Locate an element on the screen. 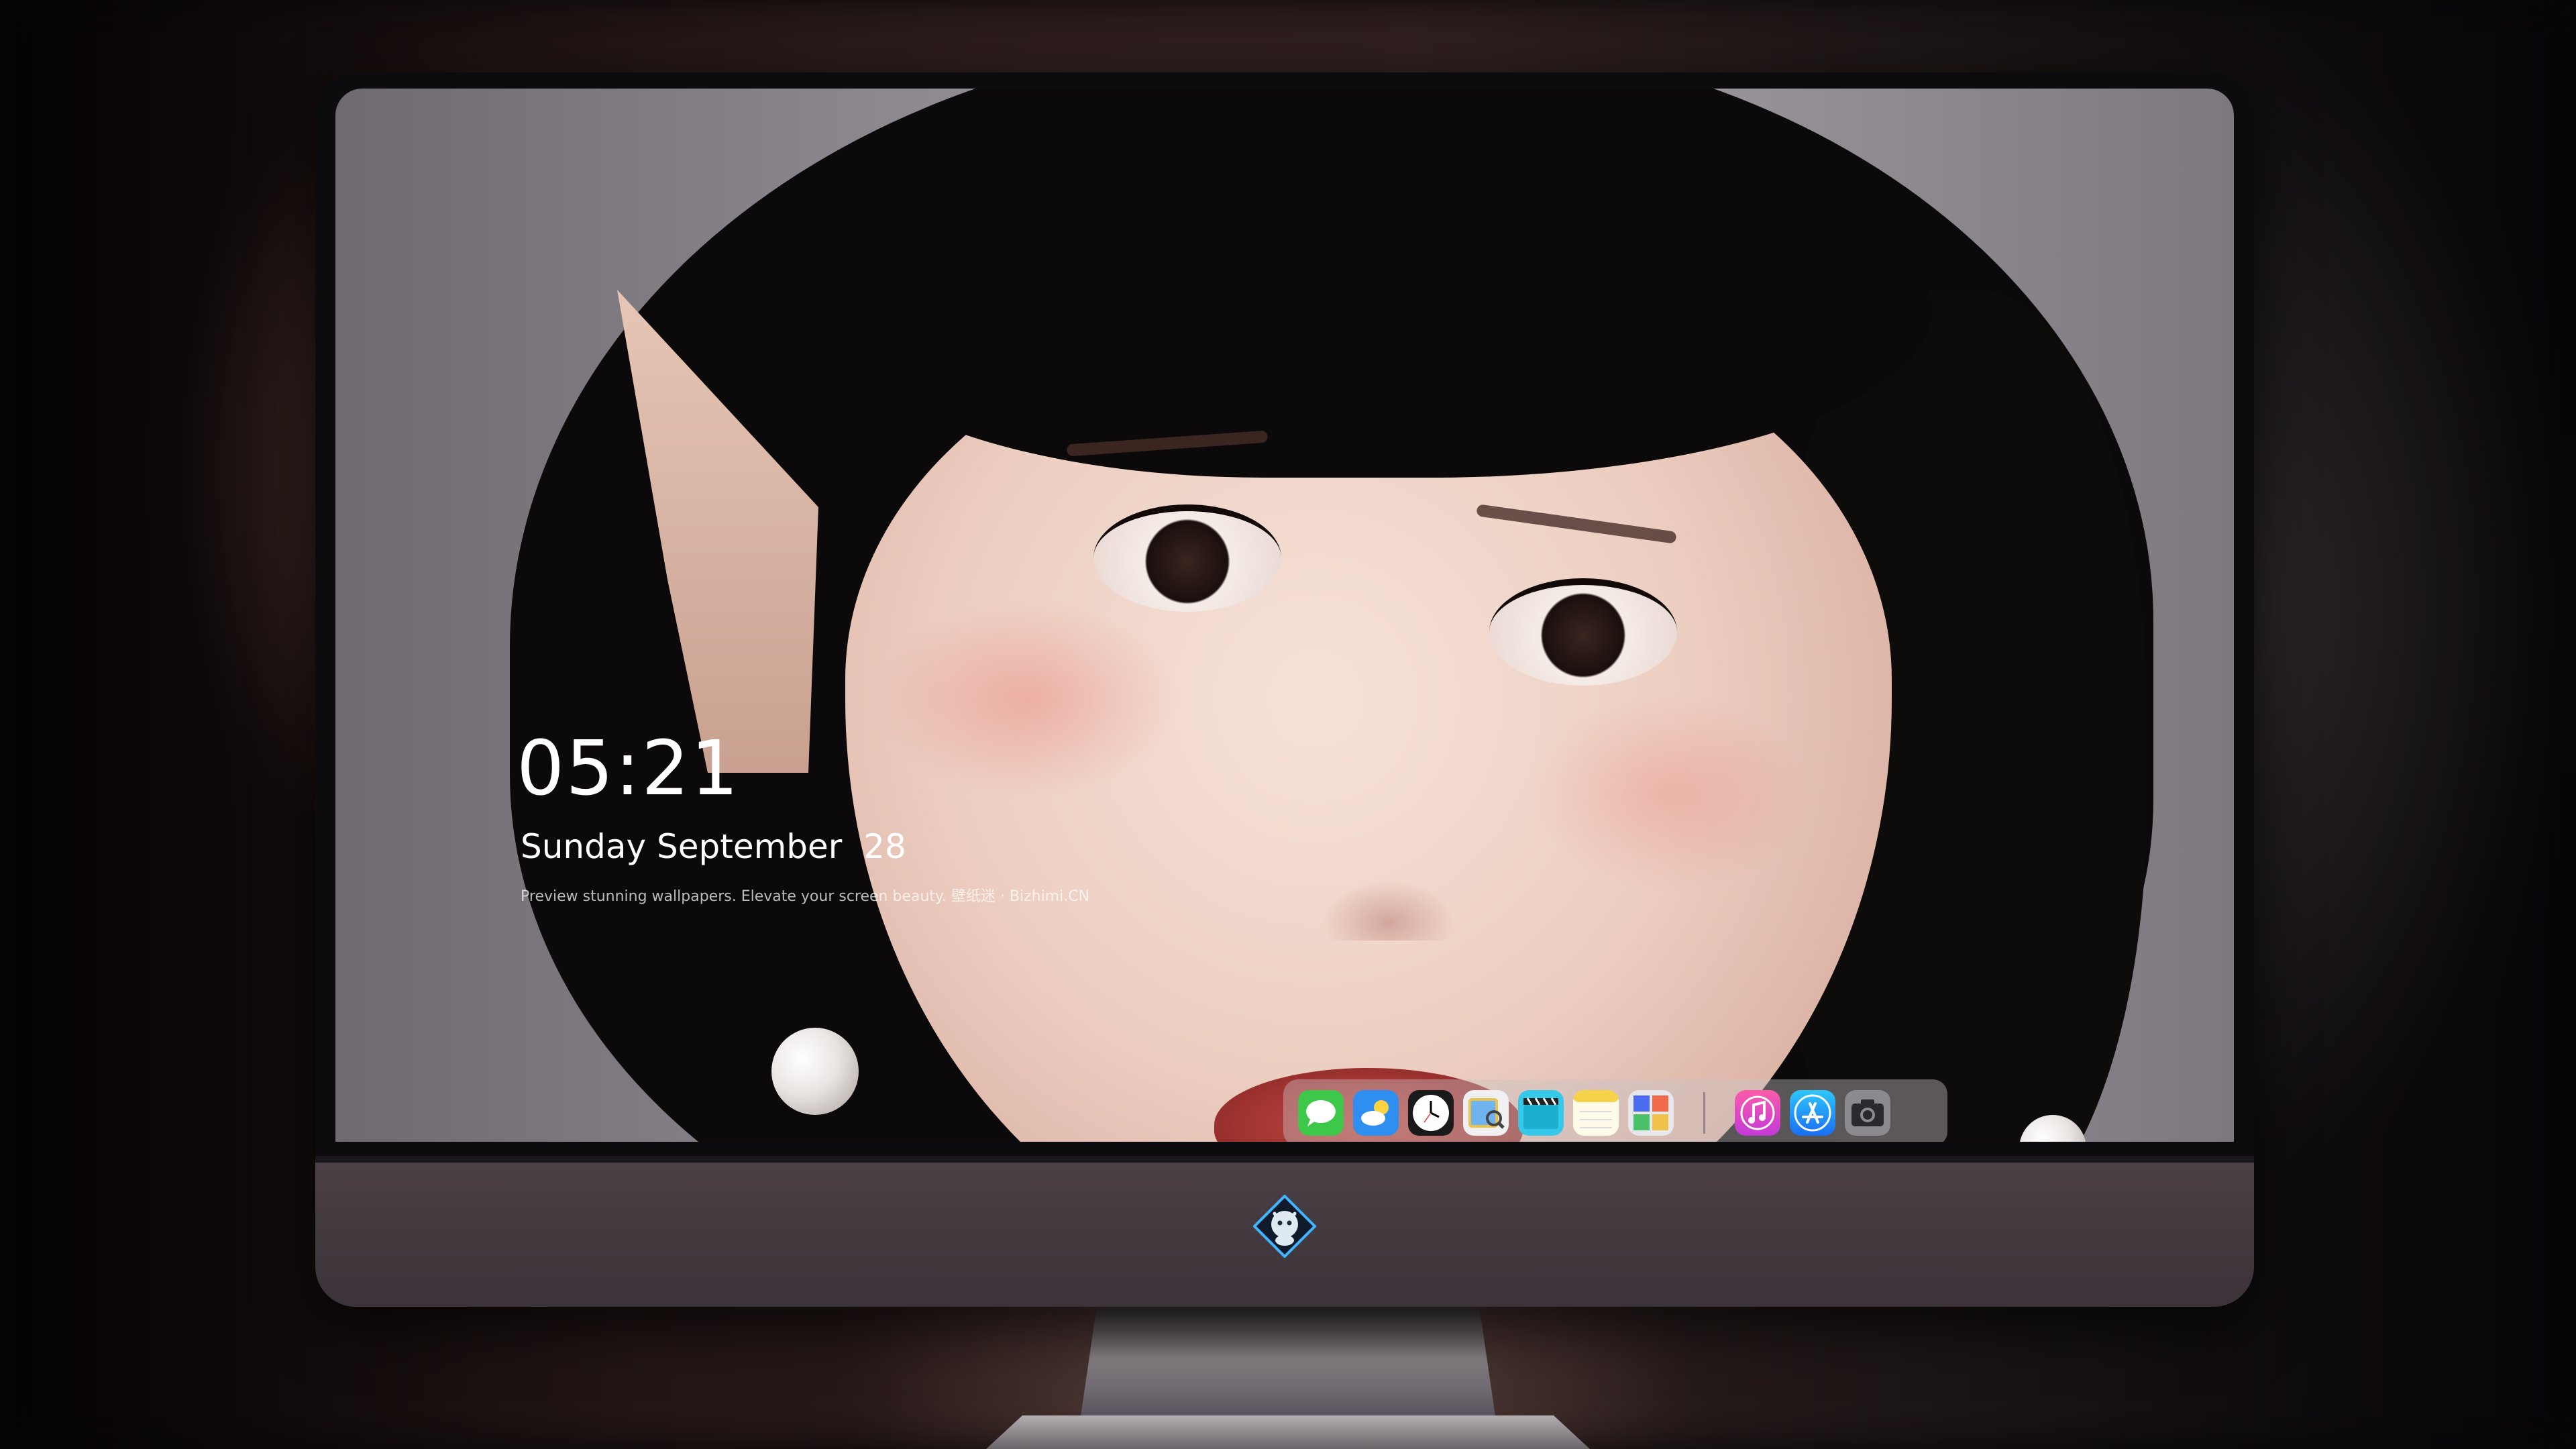 This screenshot has width=2576, height=1449. clips-icon is located at coordinates (1541, 1113).